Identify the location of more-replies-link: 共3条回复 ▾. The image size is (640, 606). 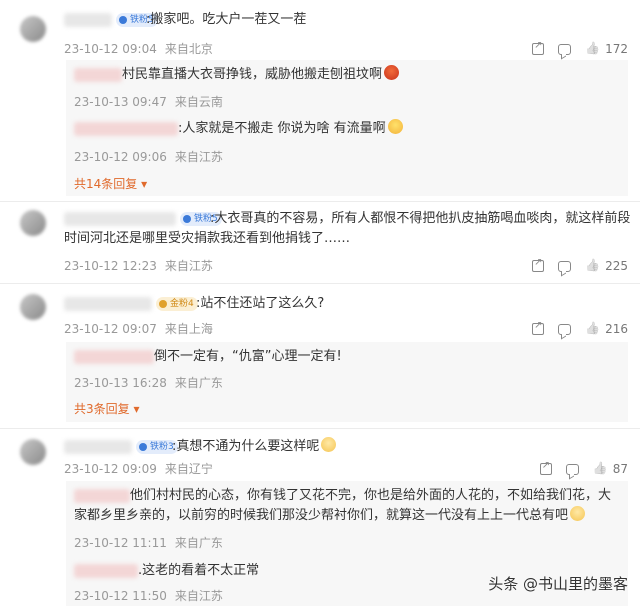
(106, 408).